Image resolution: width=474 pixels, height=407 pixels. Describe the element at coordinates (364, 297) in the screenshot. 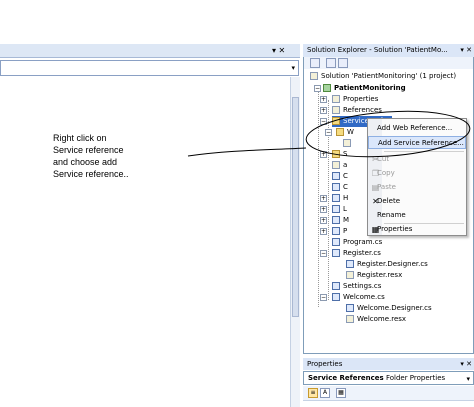

I see `tree-label: Welcome.cs` at that location.